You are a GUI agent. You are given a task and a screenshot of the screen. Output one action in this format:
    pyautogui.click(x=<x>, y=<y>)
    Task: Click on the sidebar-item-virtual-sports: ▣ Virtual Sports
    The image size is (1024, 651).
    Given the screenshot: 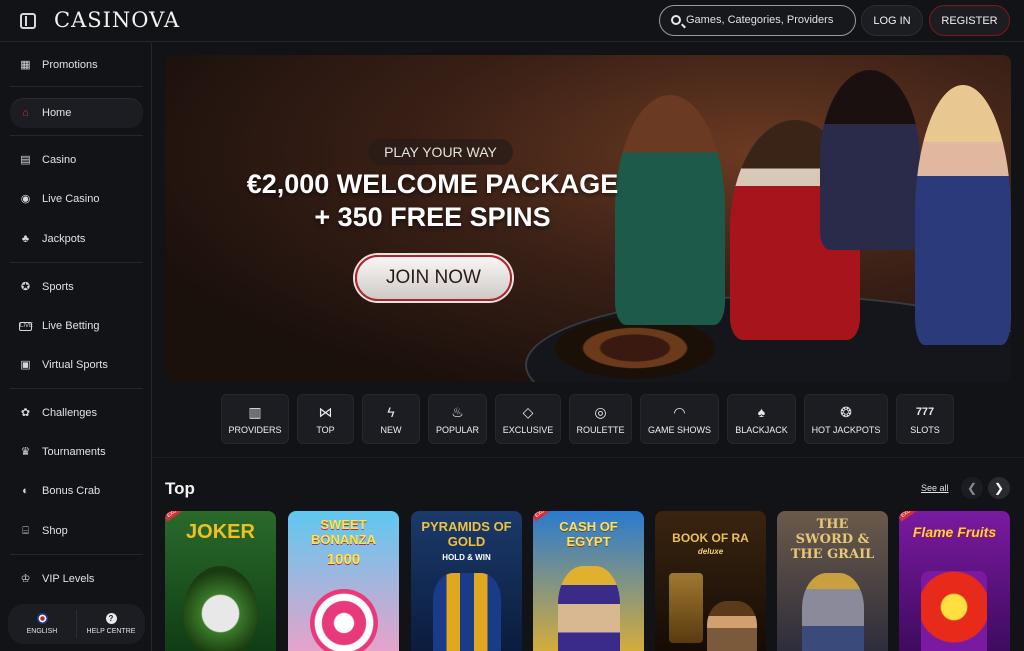 What is the action you would take?
    pyautogui.click(x=76, y=365)
    